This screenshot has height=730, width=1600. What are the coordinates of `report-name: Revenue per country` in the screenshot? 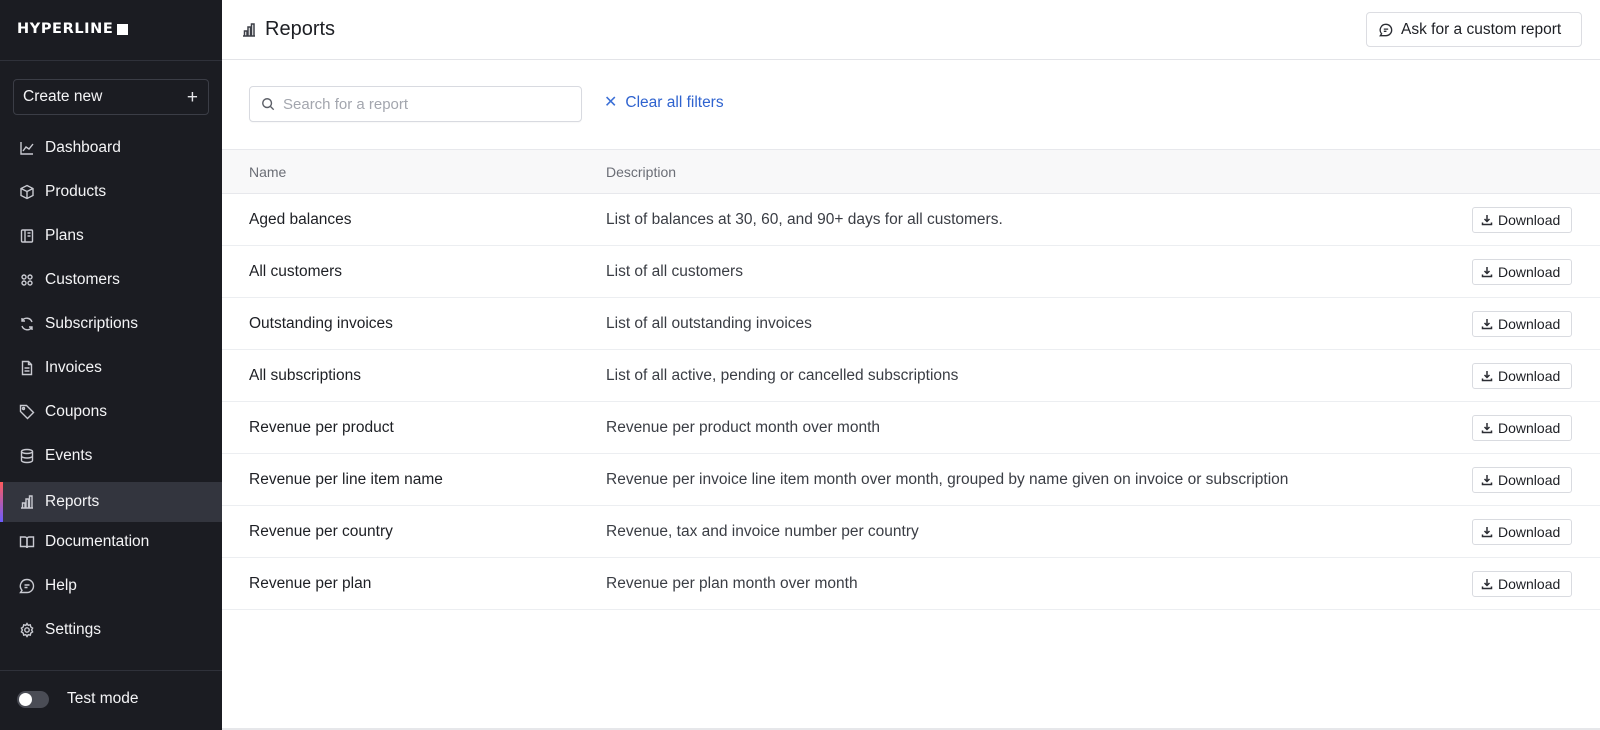 It's located at (321, 531).